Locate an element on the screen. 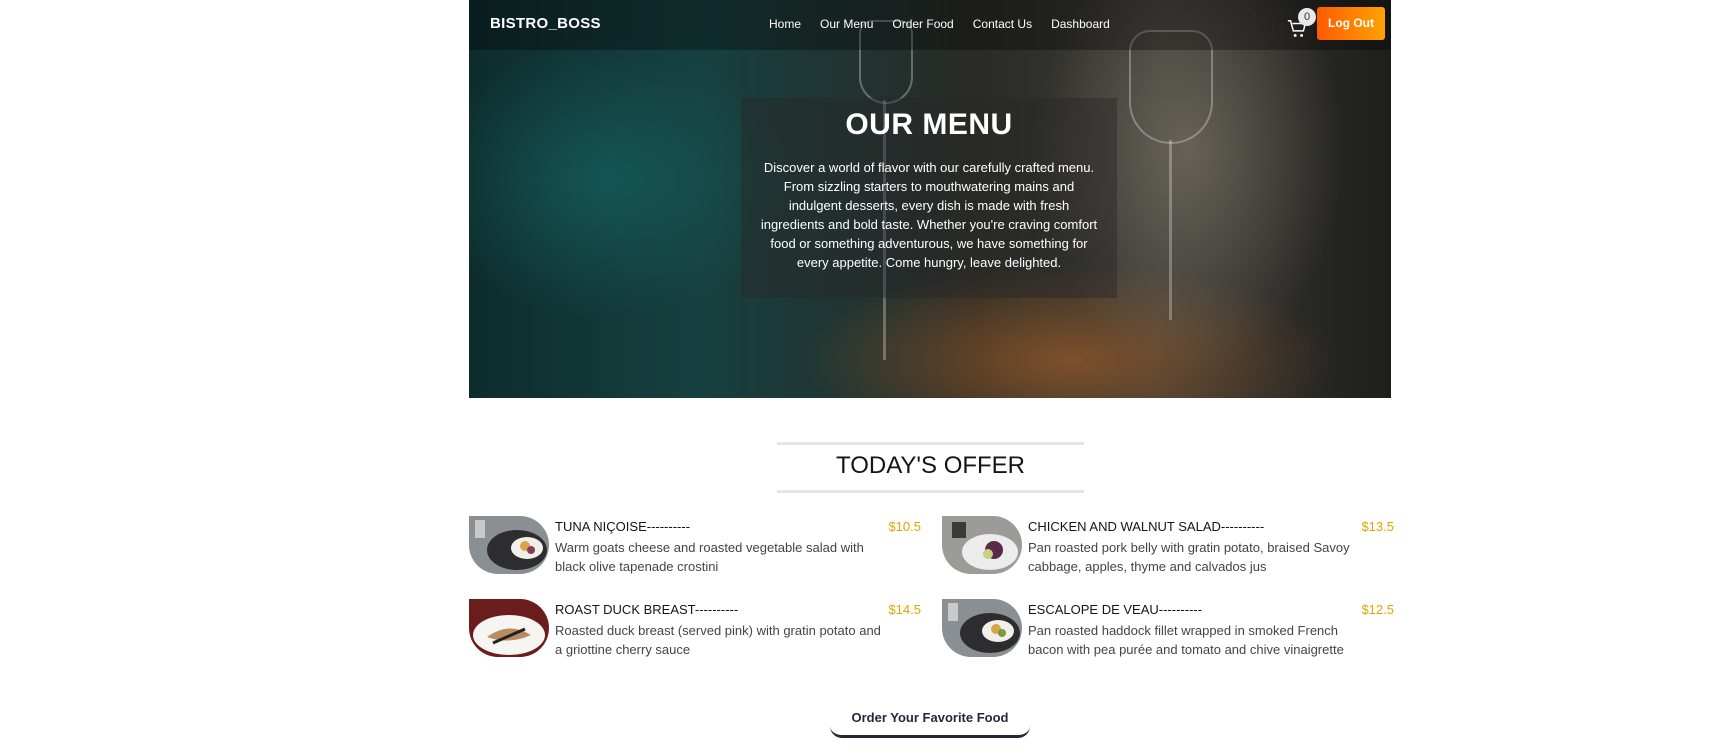 Image resolution: width=1725 pixels, height=753 pixels. cart-count-badge: 0 is located at coordinates (1307, 17).